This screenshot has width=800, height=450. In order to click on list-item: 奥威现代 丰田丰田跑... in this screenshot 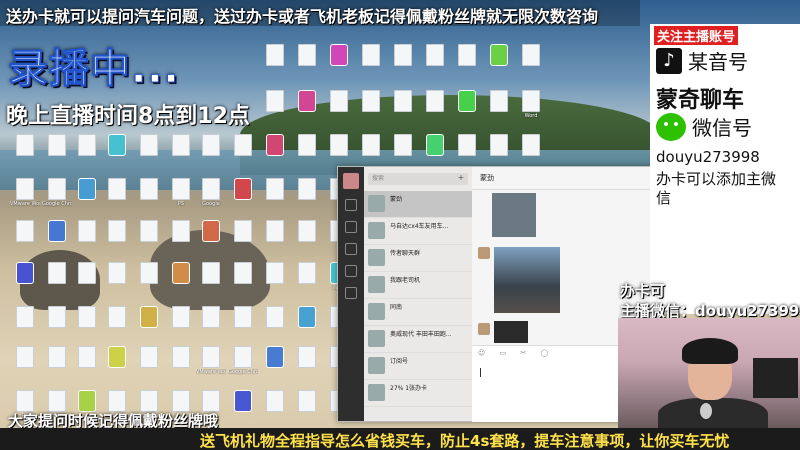, I will do `click(418, 339)`.